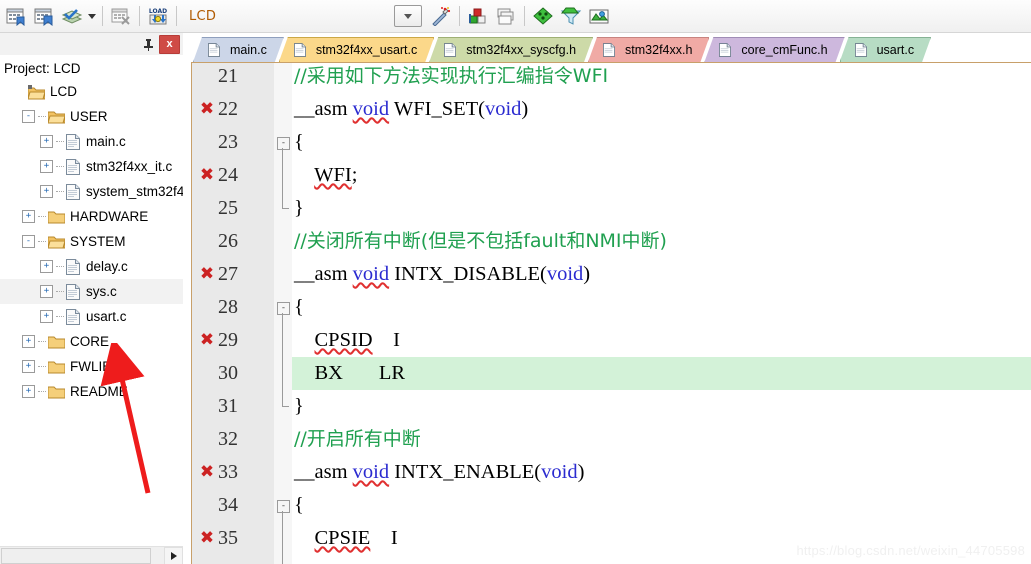 This screenshot has width=1031, height=564. Describe the element at coordinates (169, 44) in the screenshot. I see `close-icon: x` at that location.